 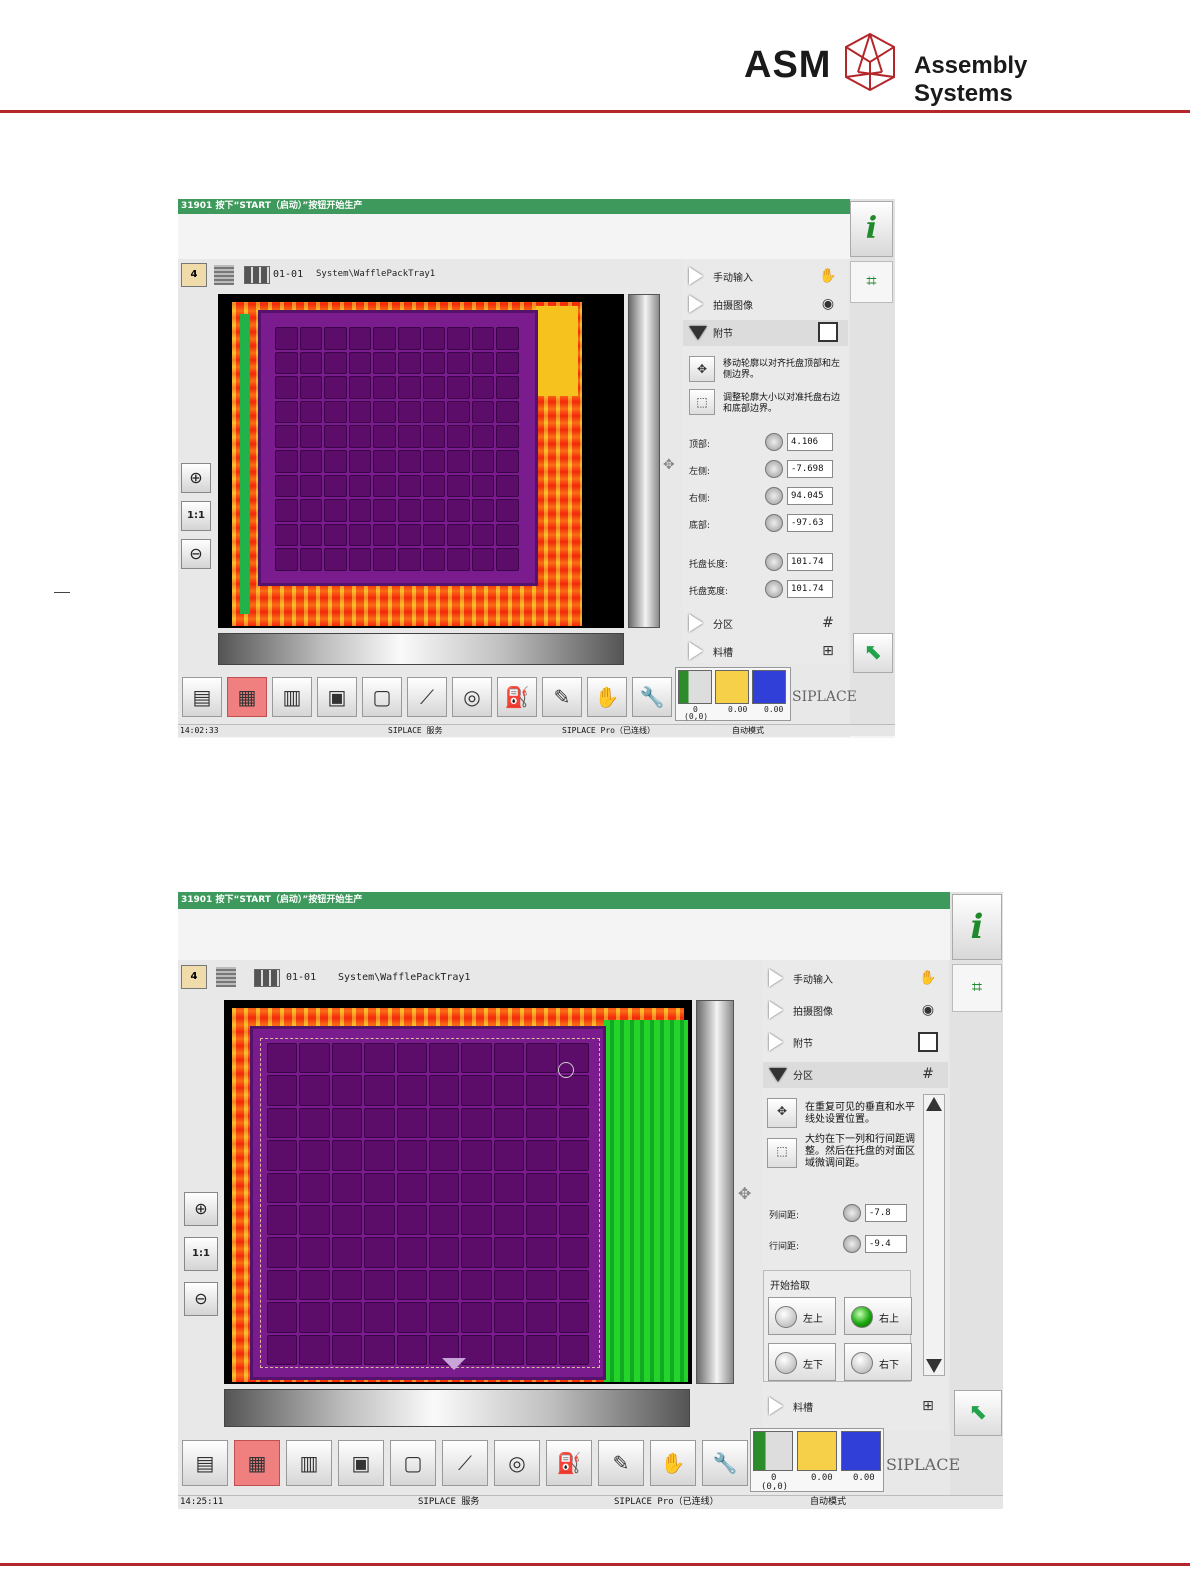 What do you see at coordinates (886, 1213) in the screenshot?
I see `param-value-input: -7.8` at bounding box center [886, 1213].